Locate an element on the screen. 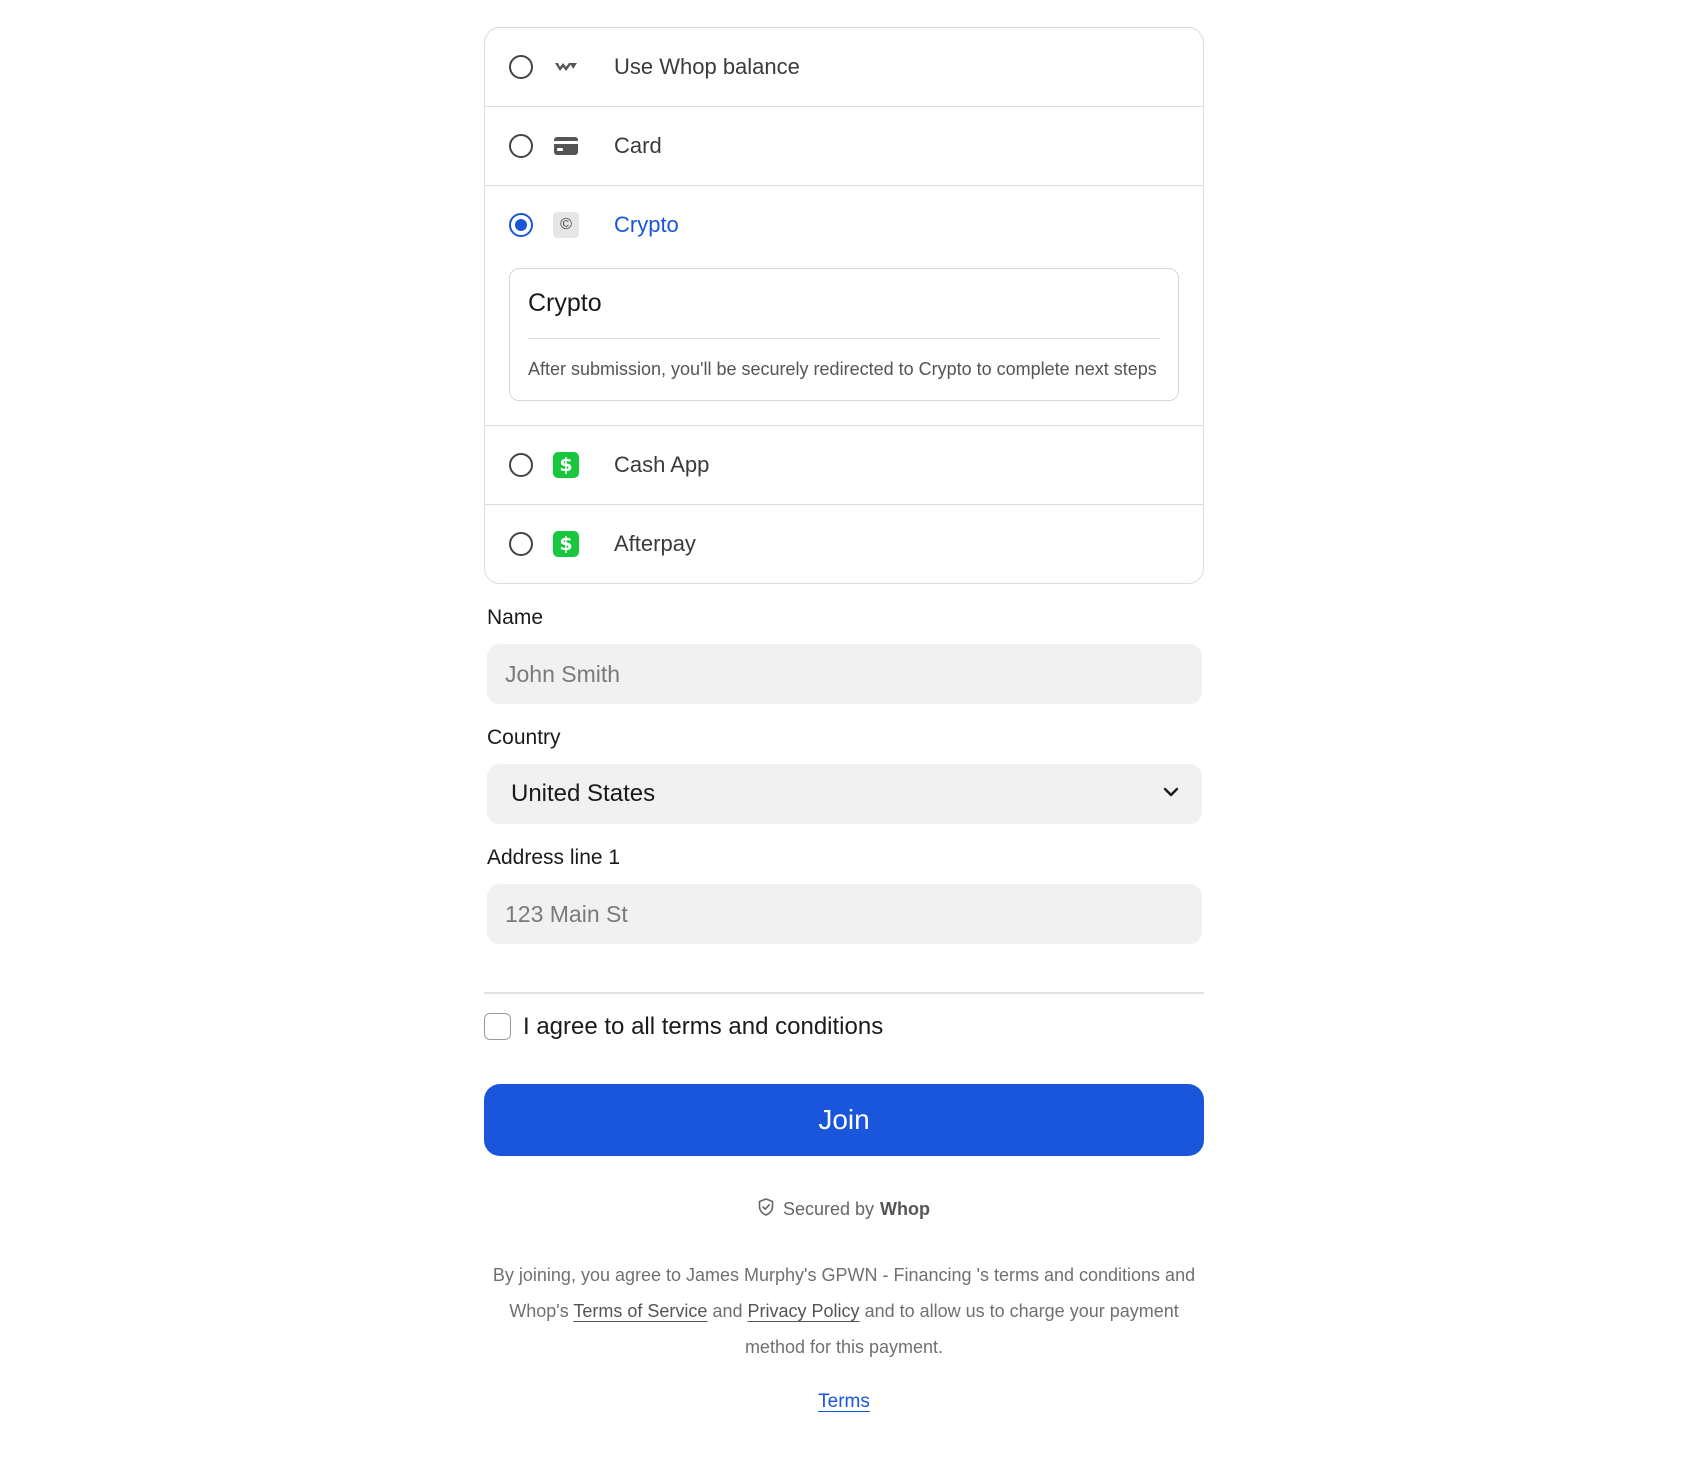 Image resolution: width=1683 pixels, height=1482 pixels. cash-app-badge: $ is located at coordinates (566, 465).